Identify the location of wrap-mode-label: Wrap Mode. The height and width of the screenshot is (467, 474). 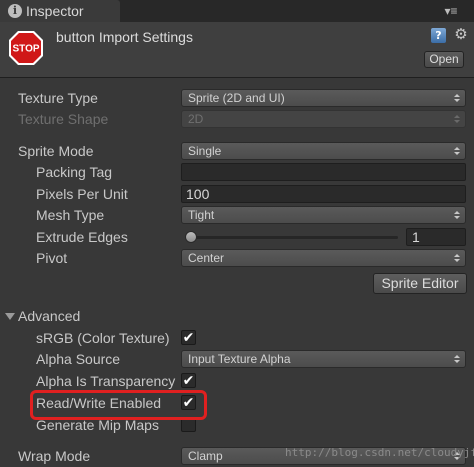
(54, 456).